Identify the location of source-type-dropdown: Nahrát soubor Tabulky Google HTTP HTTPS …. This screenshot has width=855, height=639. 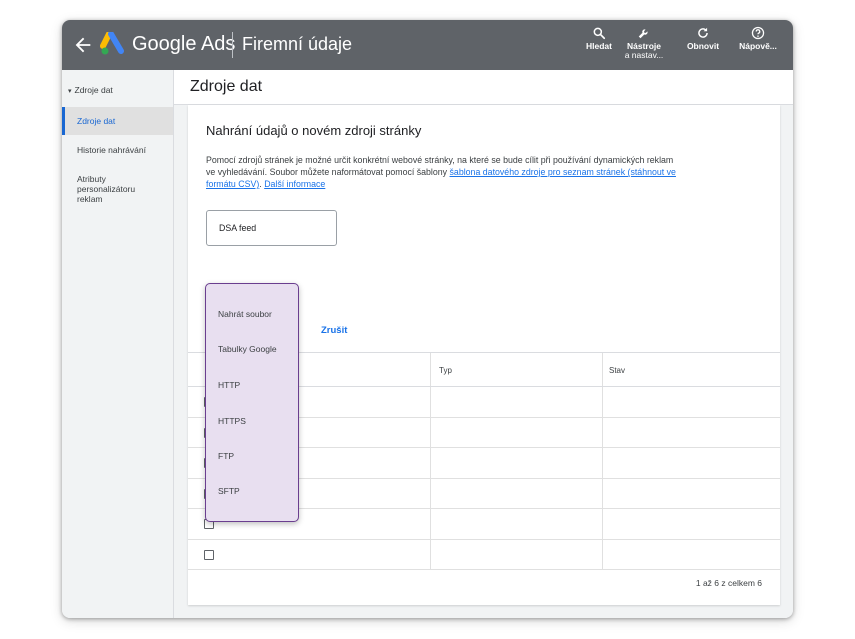
(252, 402).